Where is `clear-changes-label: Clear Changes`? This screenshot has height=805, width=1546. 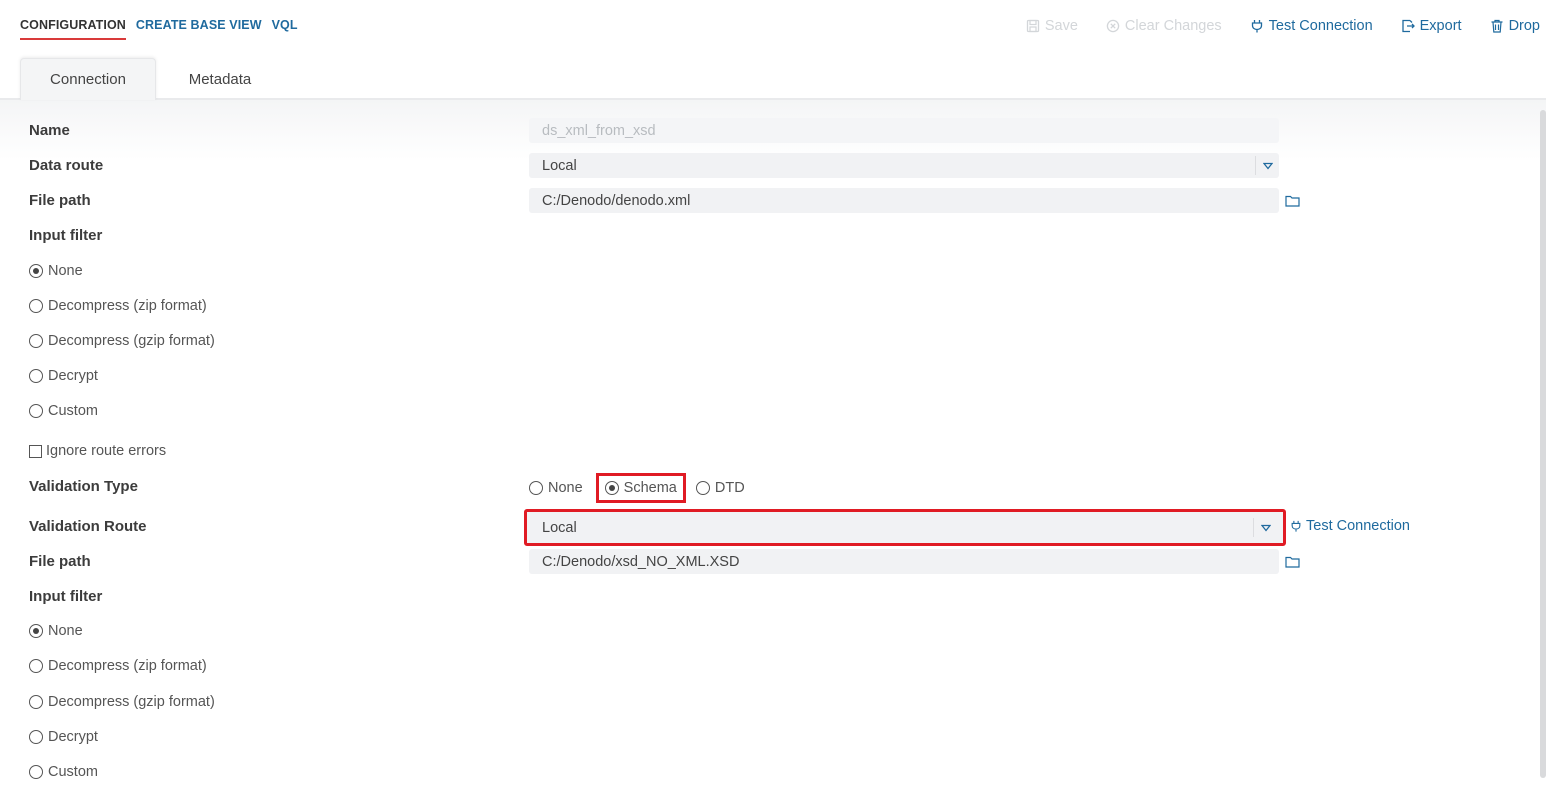 clear-changes-label: Clear Changes is located at coordinates (1173, 26).